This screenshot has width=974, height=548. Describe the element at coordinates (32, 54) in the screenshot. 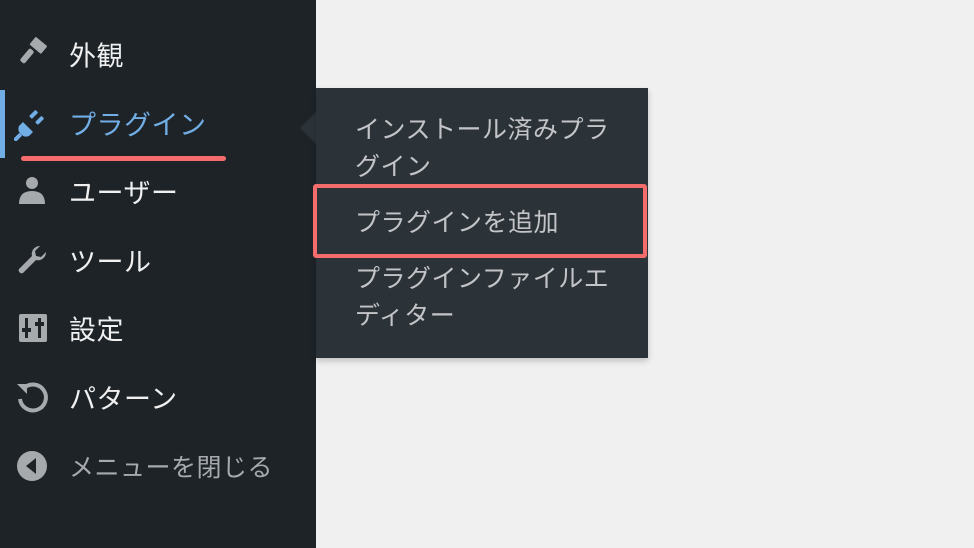

I see `paint-brush-icon` at that location.